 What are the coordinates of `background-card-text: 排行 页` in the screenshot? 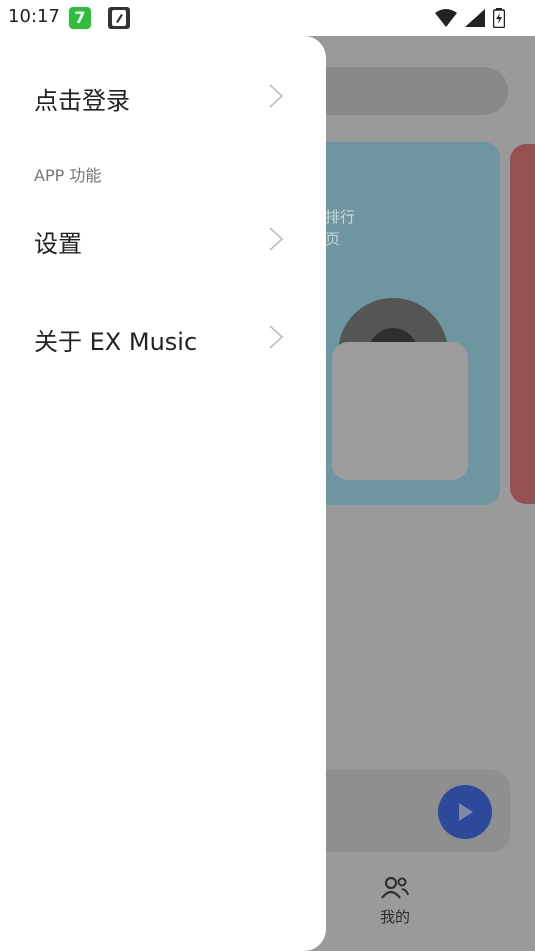 It's located at (340, 228).